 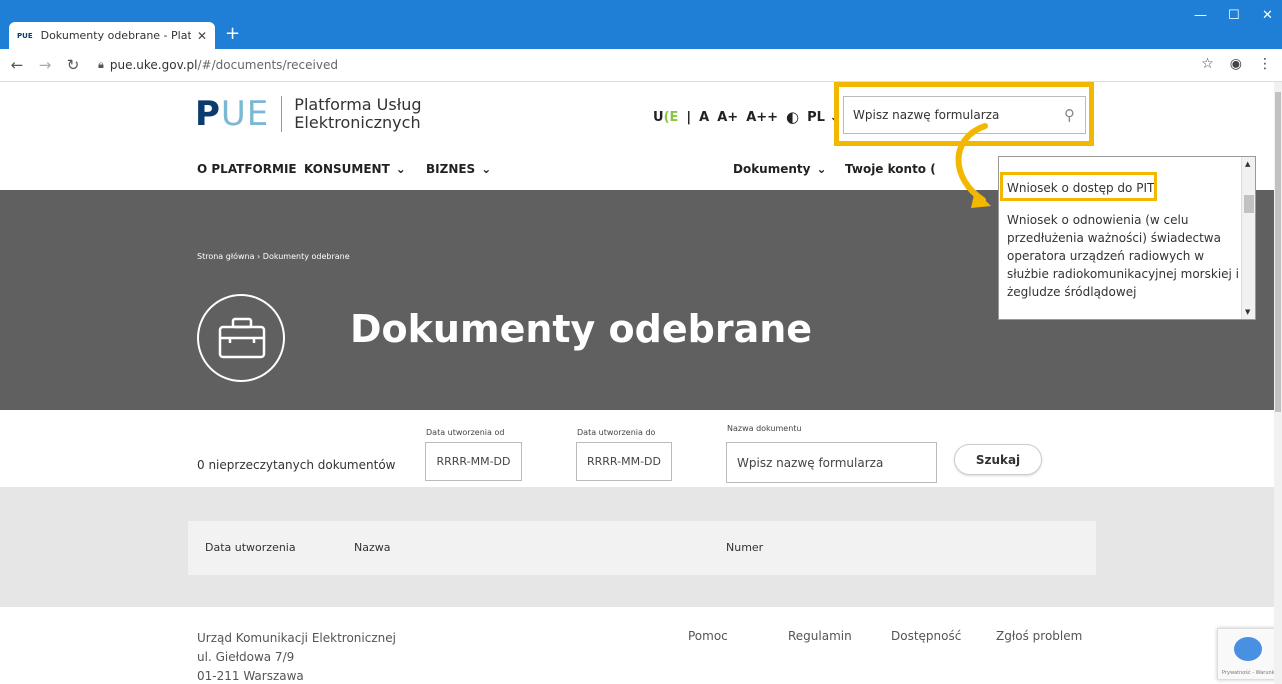 What do you see at coordinates (744, 547) in the screenshot?
I see `col-number: Numer` at bounding box center [744, 547].